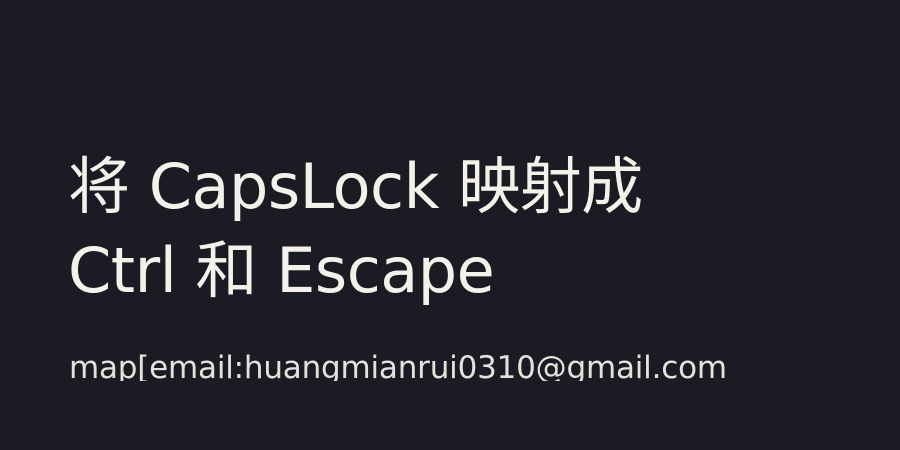  Describe the element at coordinates (281, 270) in the screenshot. I see `title-line-2: Ctrl 和 Escape` at that location.